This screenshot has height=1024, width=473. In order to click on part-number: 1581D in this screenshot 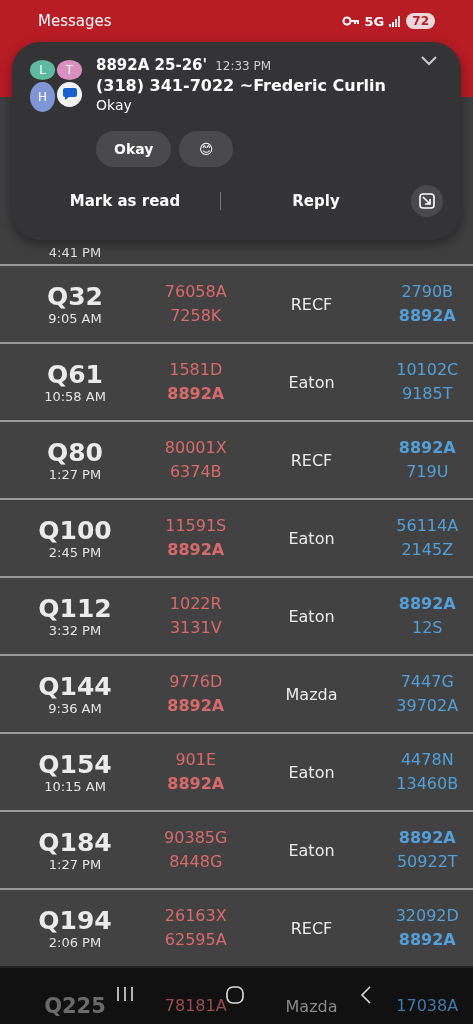, I will do `click(196, 370)`.